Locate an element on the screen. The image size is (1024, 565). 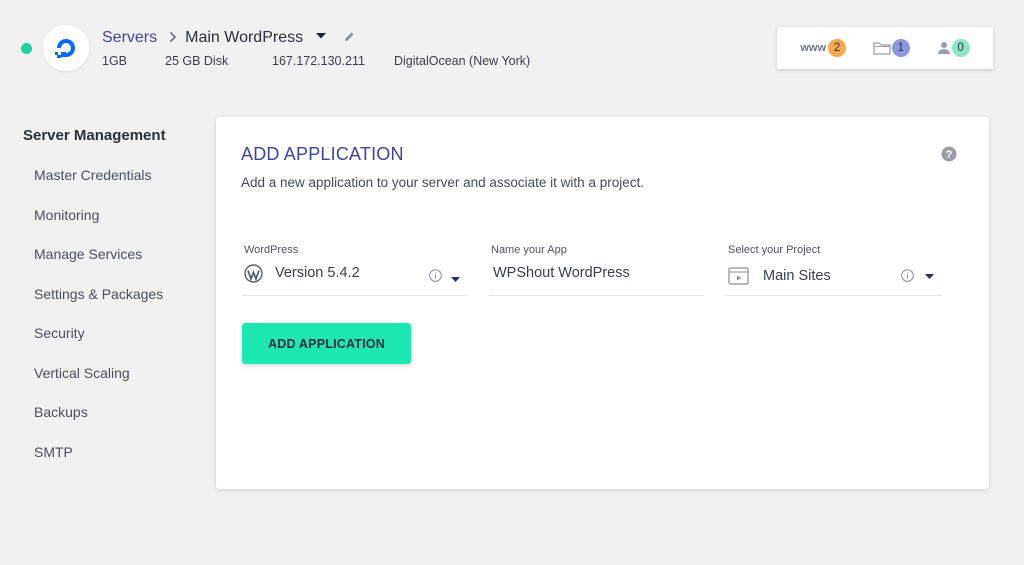
server-ip: 167.172.130.211 is located at coordinates (318, 61).